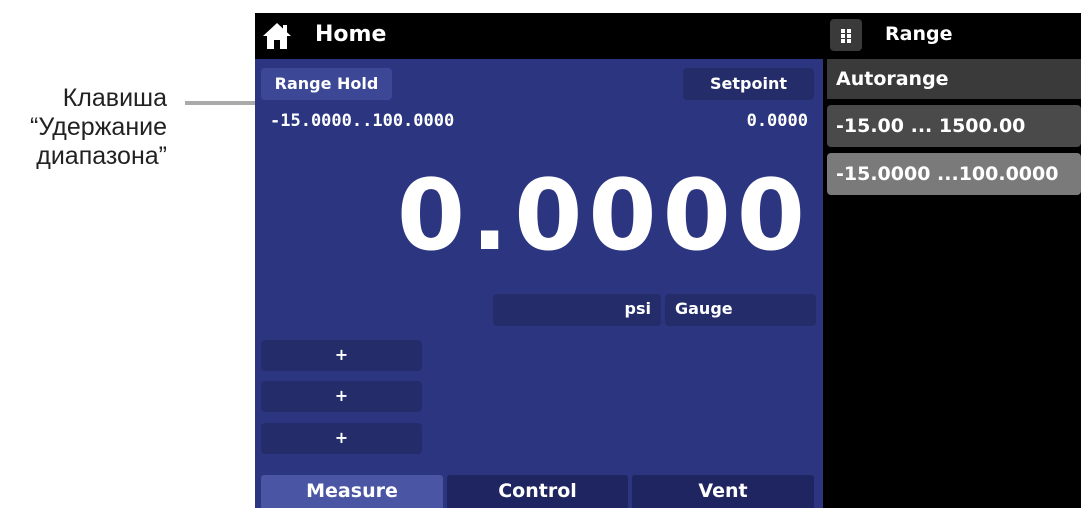 The height and width of the screenshot is (508, 1081). Describe the element at coordinates (277, 36) in the screenshot. I see `home-icon` at that location.